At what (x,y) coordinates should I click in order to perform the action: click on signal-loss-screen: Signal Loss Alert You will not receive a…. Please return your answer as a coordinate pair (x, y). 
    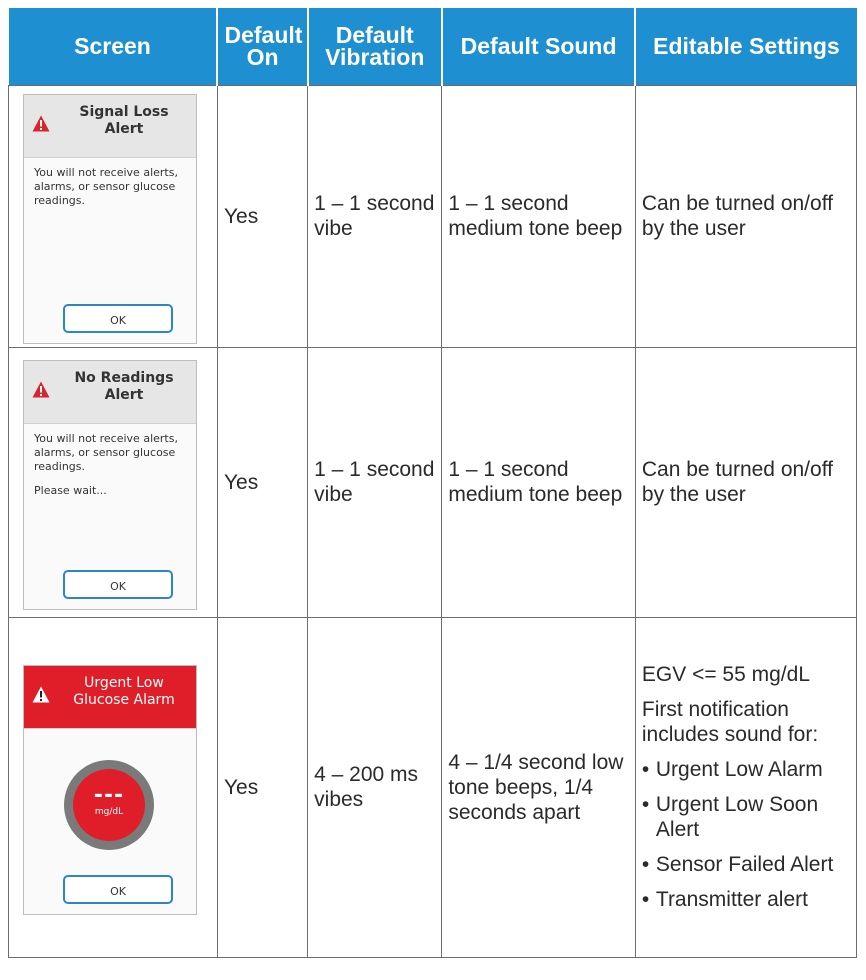
    Looking at the image, I should click on (110, 219).